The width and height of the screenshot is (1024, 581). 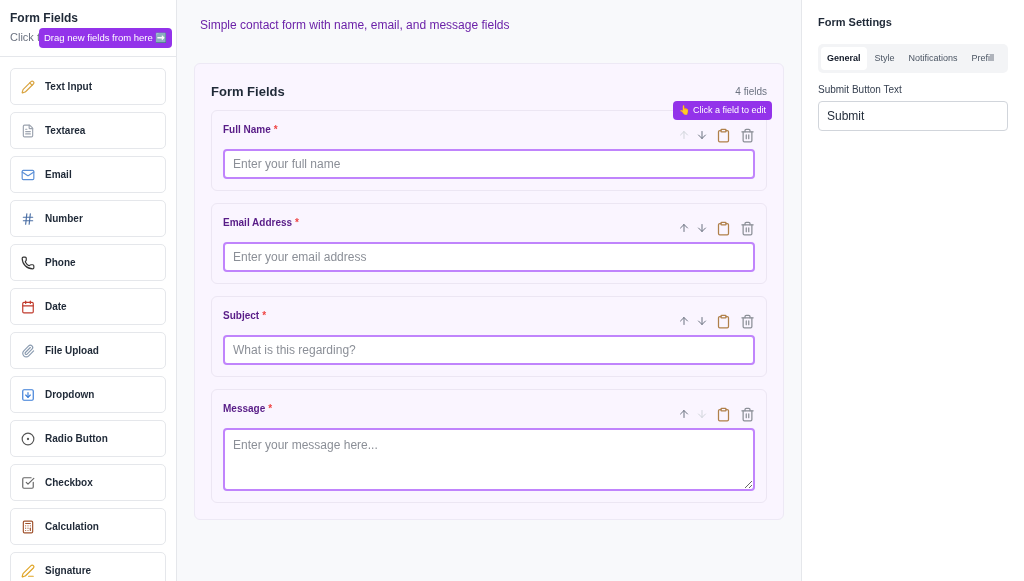 I want to click on field-count: 4 fields, so click(x=751, y=92).